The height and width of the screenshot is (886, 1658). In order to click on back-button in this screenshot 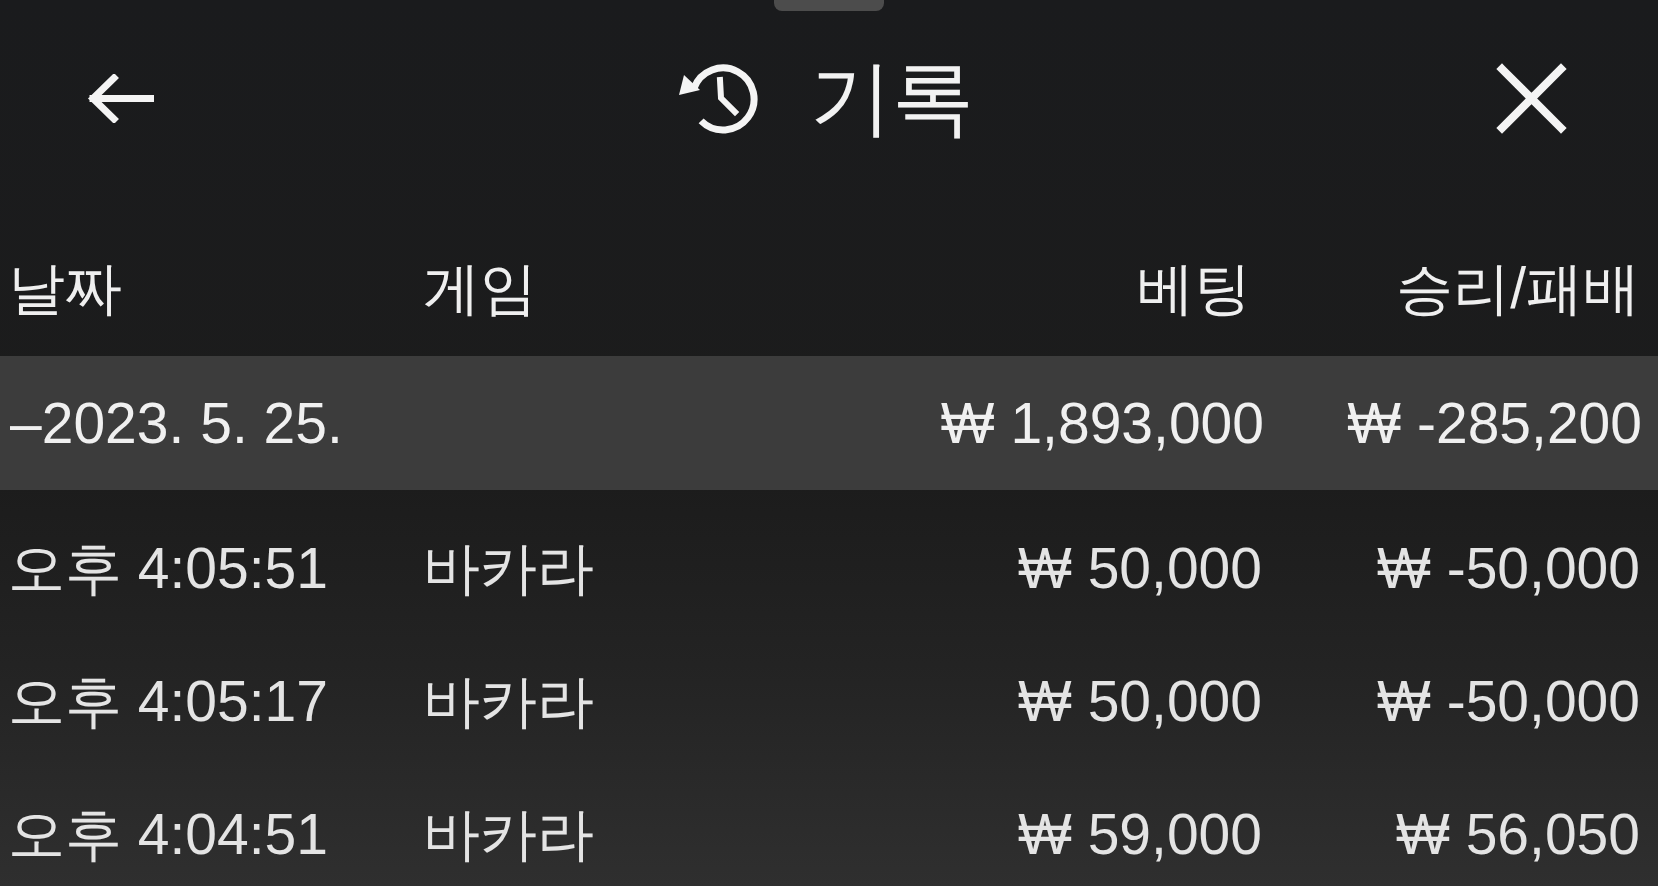, I will do `click(119, 98)`.